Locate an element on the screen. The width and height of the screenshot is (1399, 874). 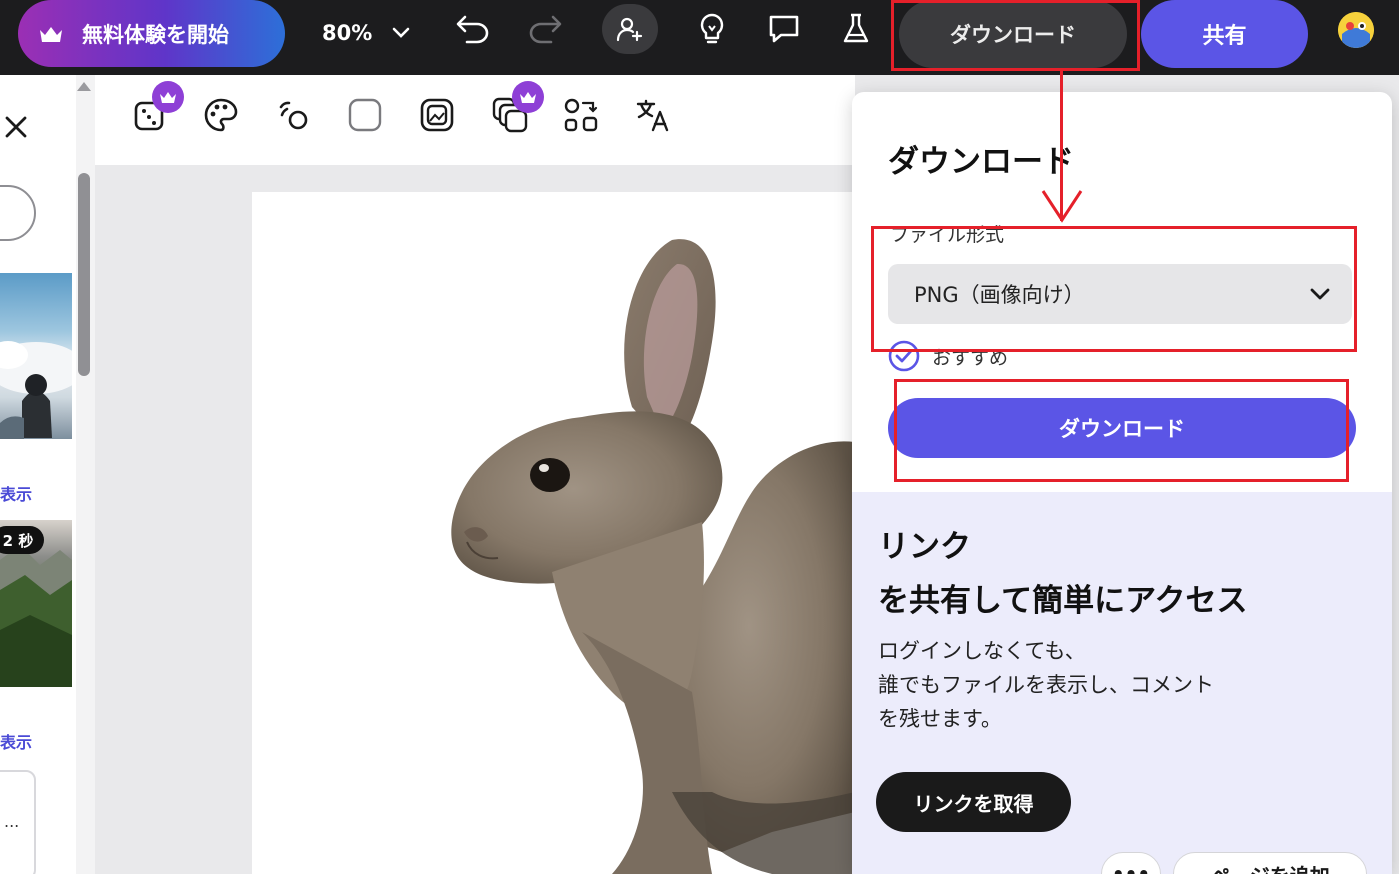
frame-tool is located at coordinates (365, 115).